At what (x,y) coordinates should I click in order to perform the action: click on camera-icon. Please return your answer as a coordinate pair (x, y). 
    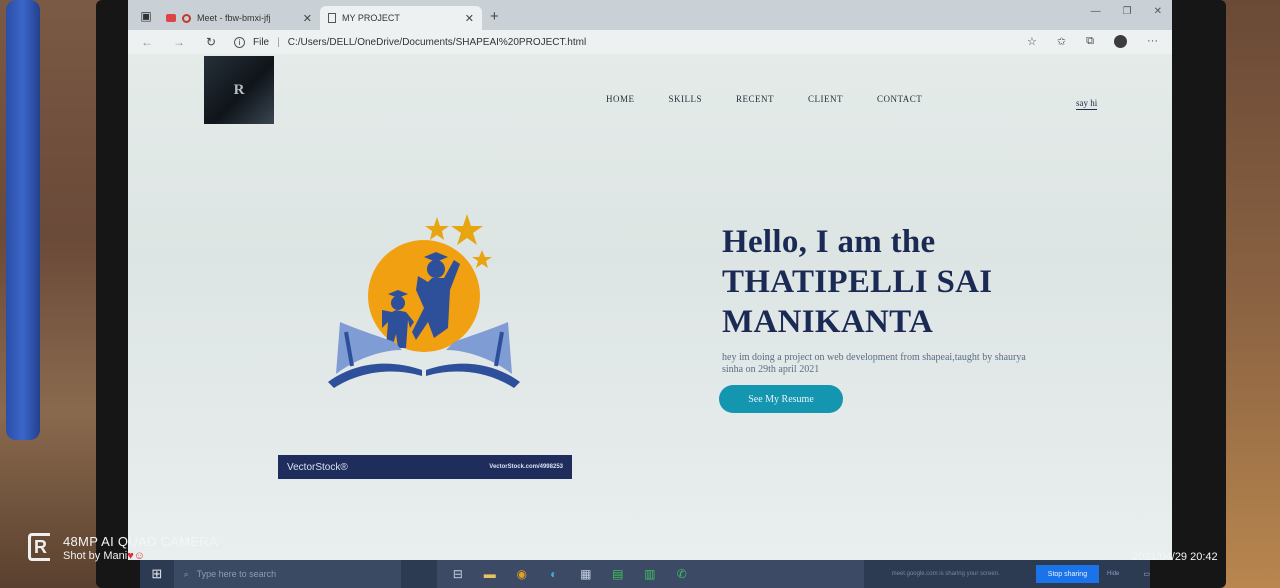
    Looking at the image, I should click on (171, 18).